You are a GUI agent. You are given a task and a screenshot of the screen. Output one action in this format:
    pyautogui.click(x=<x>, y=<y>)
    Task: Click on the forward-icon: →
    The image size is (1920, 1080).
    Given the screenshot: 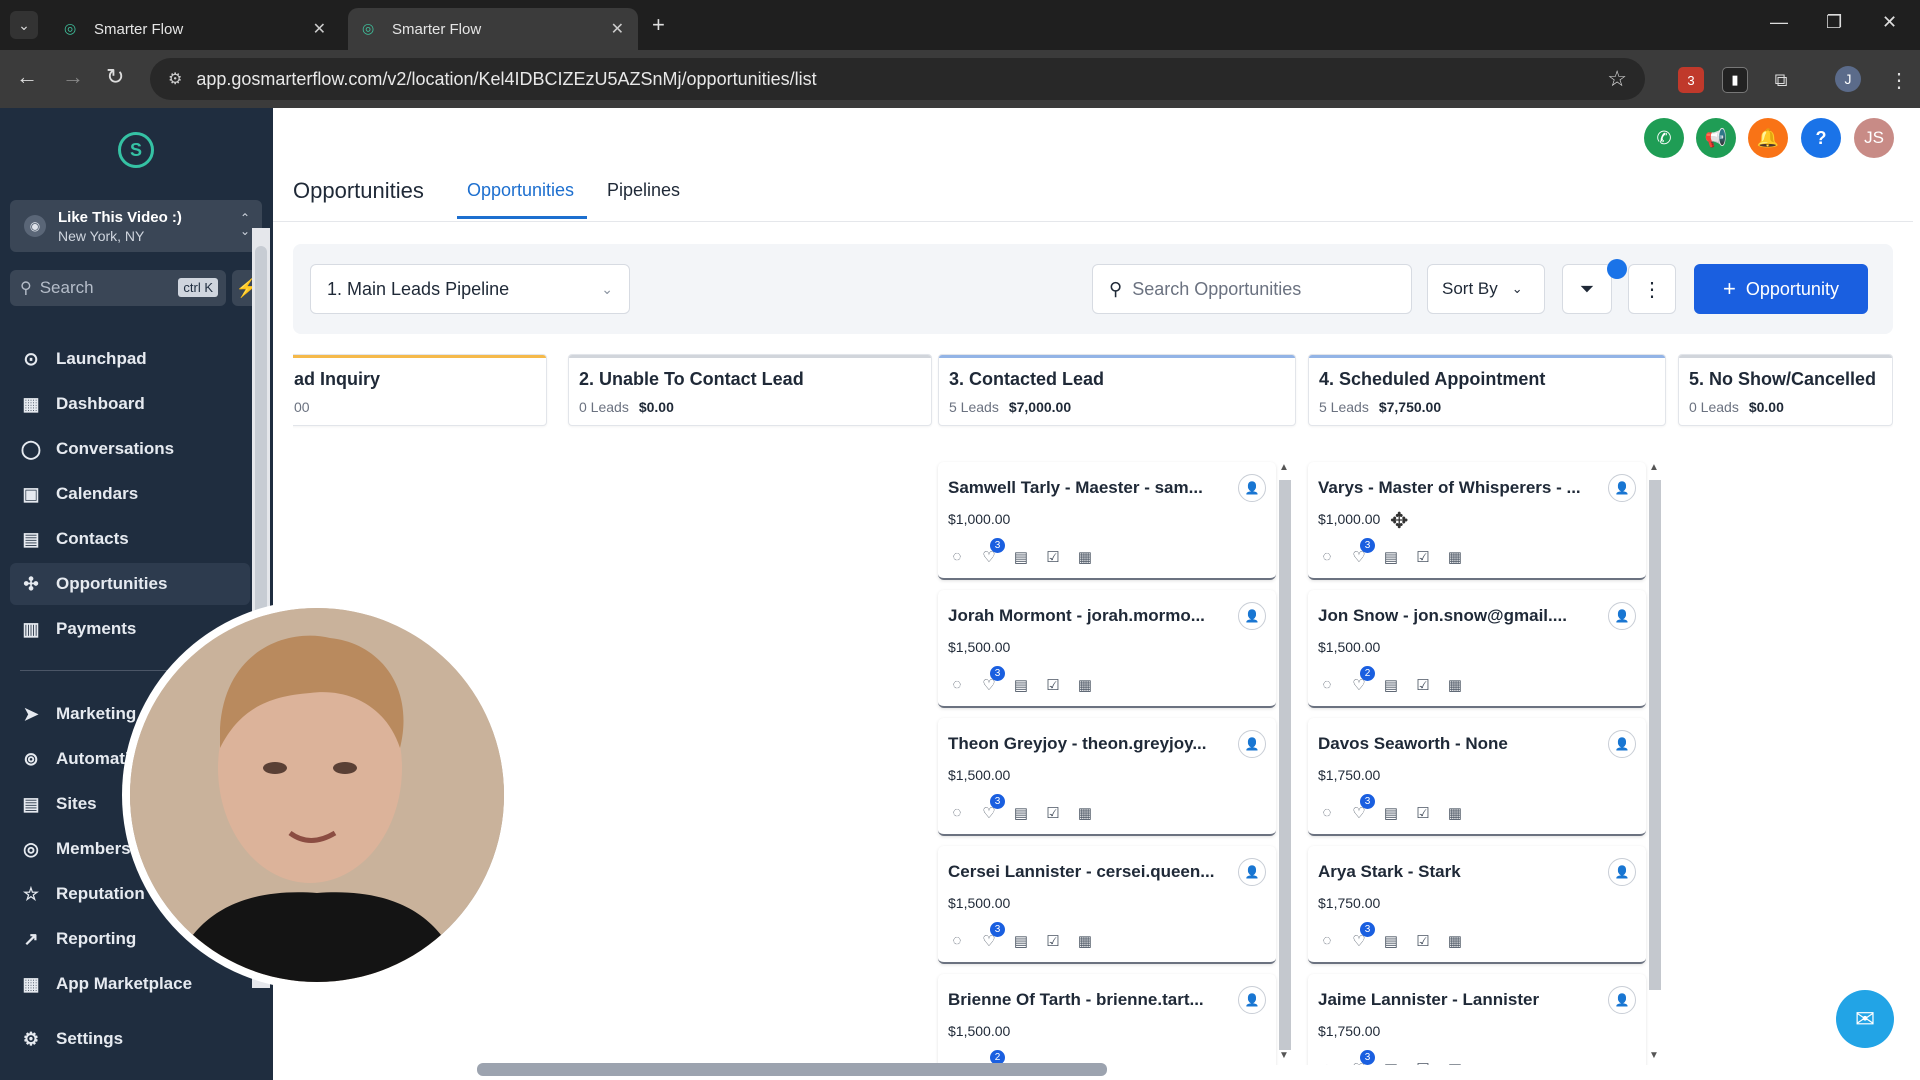 What is the action you would take?
    pyautogui.click(x=73, y=77)
    